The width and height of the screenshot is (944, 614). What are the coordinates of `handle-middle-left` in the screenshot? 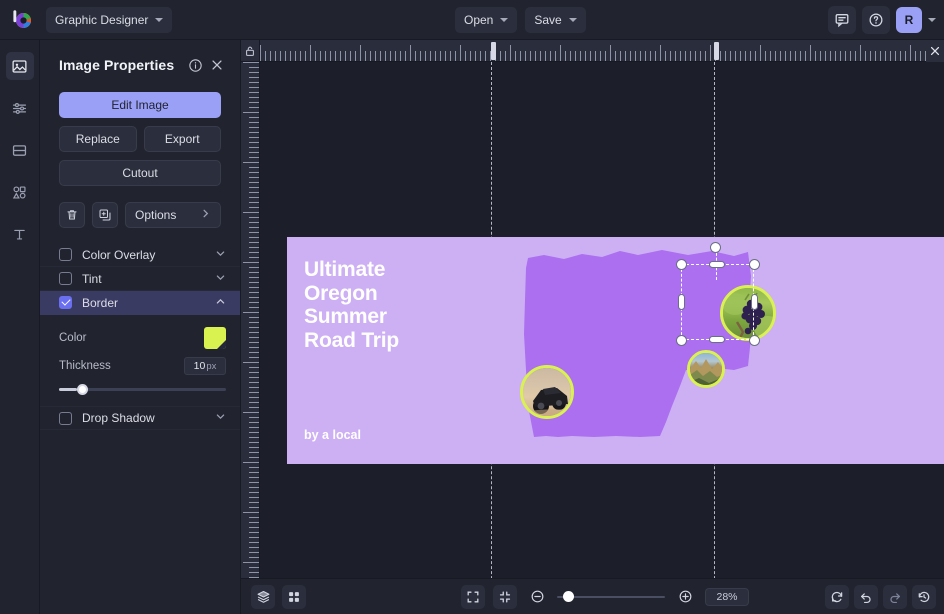 It's located at (681, 302).